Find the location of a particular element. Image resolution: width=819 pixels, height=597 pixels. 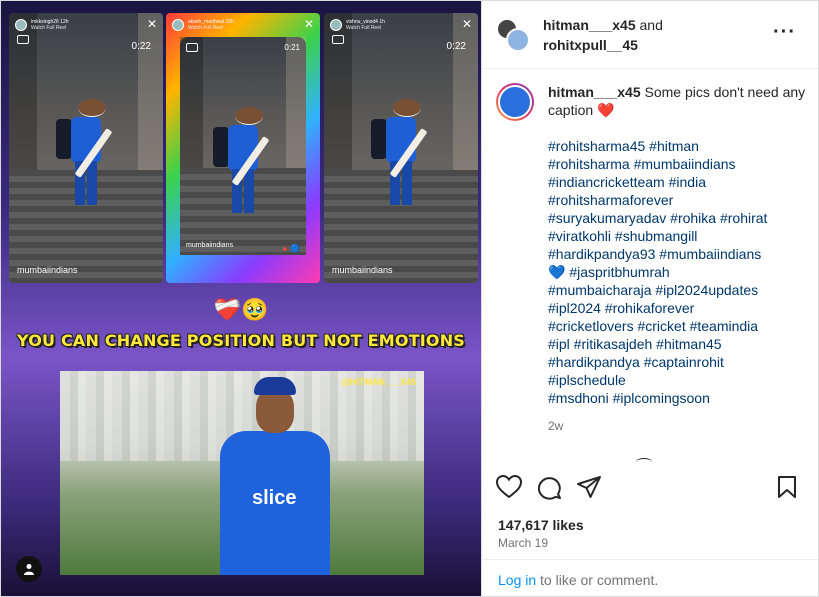

share-icon is located at coordinates (589, 487).